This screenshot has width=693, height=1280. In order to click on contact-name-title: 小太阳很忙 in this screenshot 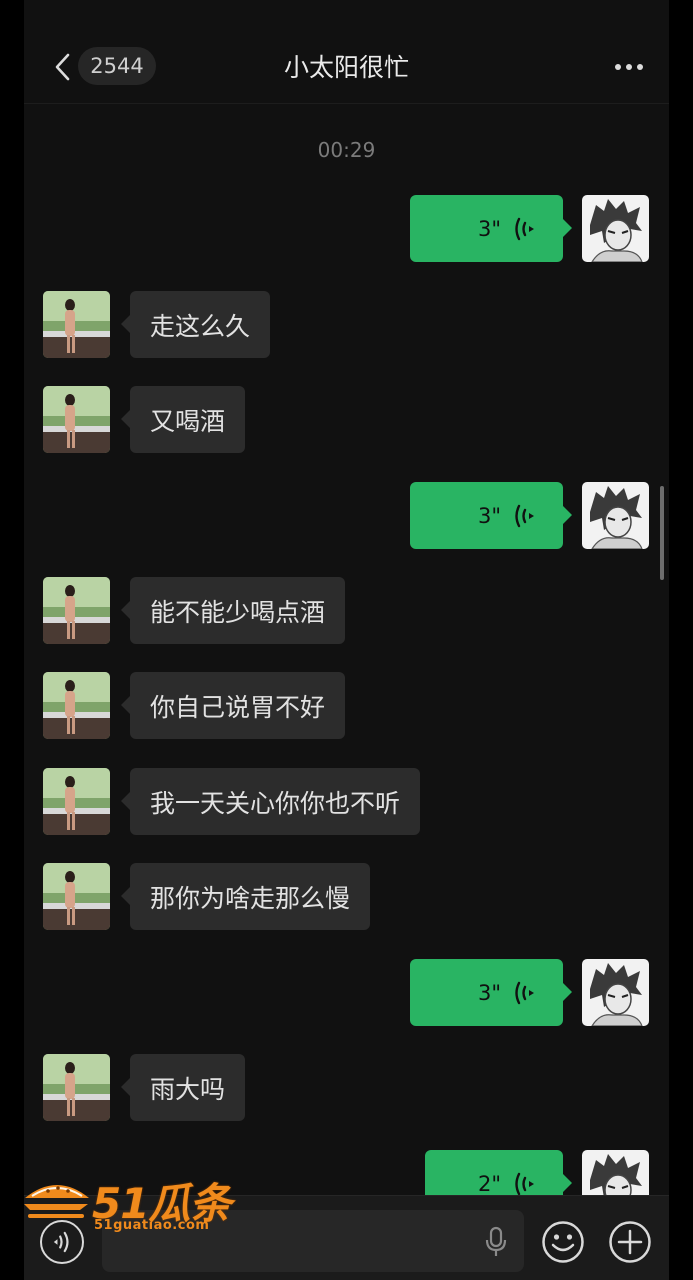, I will do `click(346, 67)`.